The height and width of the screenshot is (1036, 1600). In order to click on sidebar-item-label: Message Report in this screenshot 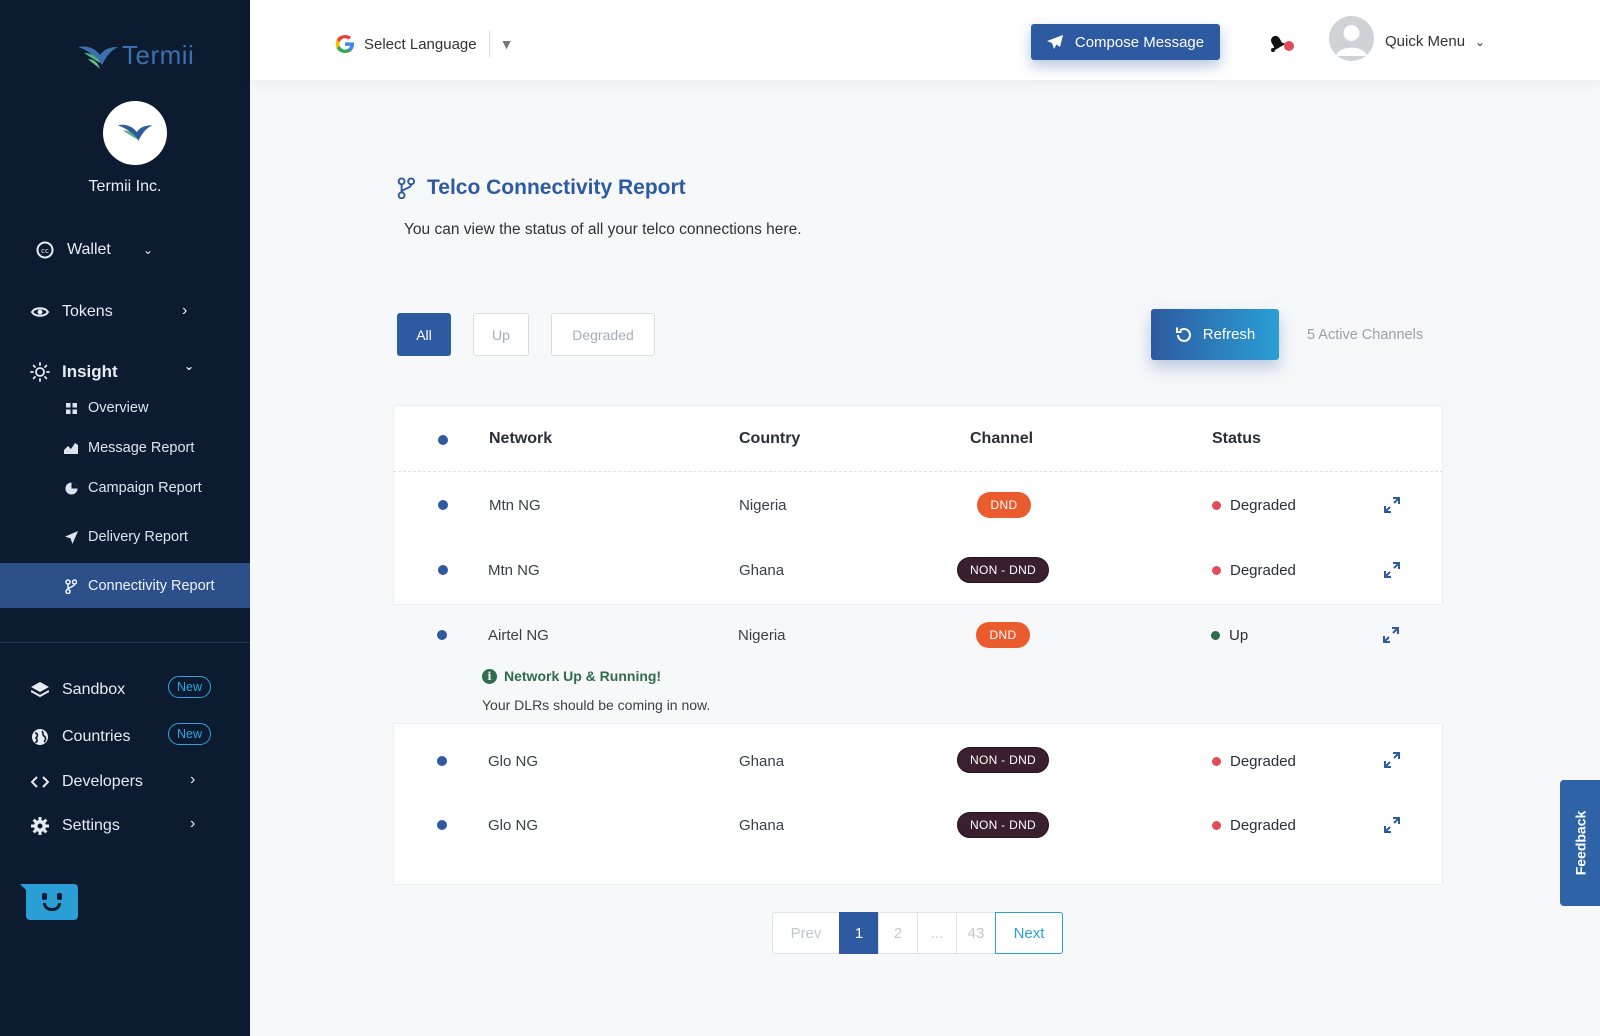, I will do `click(141, 448)`.